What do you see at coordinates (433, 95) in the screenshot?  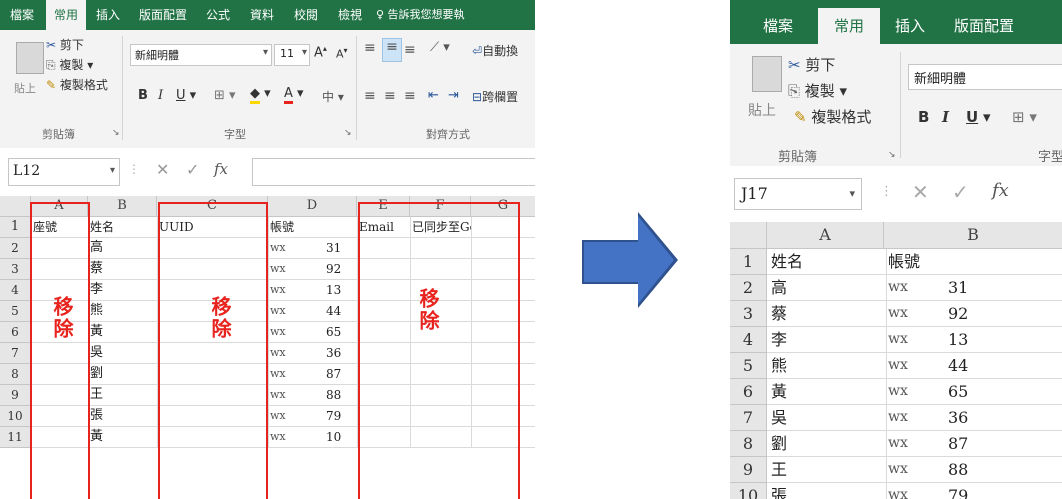 I see `decrease-indent-icon: ⇤` at bounding box center [433, 95].